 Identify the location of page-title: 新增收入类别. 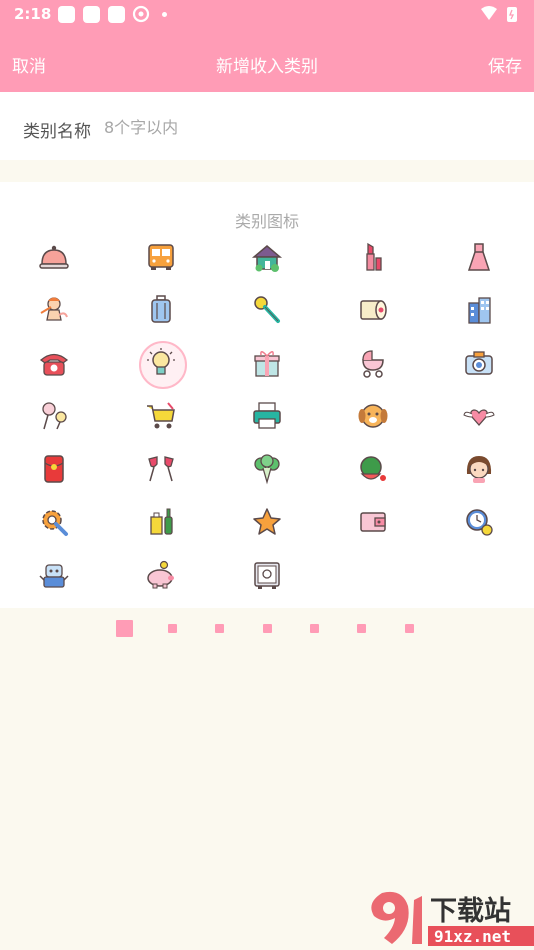
(267, 67).